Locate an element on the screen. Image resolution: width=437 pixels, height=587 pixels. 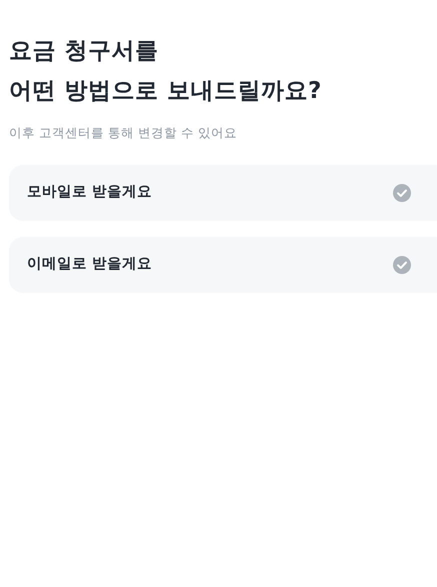
title-line: 어떤 방법으로 보내드릴까요? is located at coordinates (166, 91).